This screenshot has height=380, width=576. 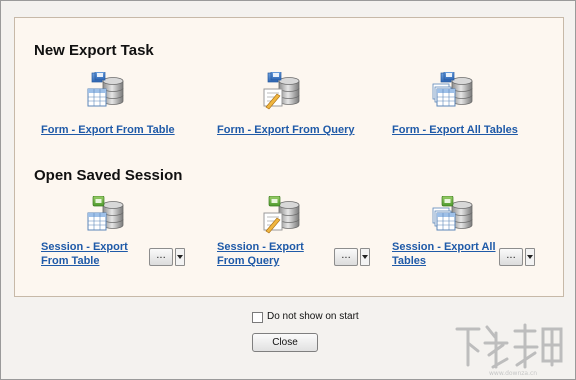 I want to click on session-export-from-query-link: Session - Export From Query, so click(x=272, y=254).